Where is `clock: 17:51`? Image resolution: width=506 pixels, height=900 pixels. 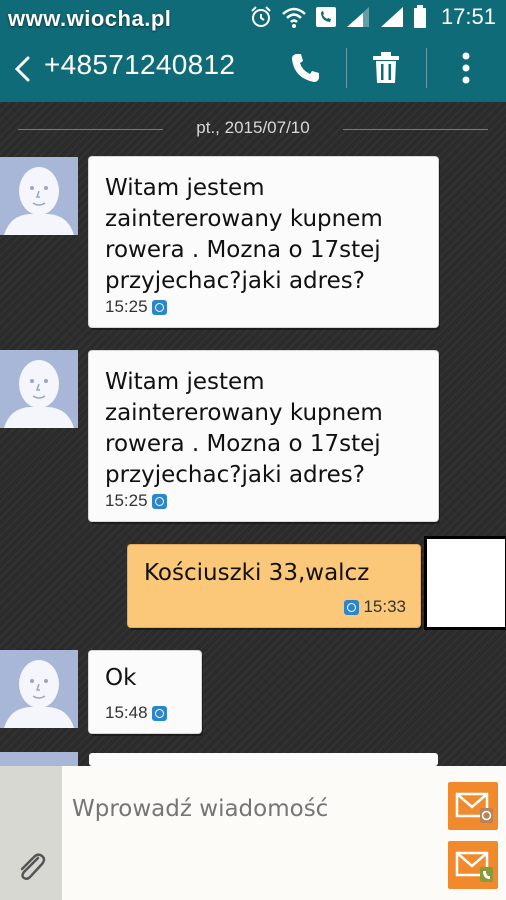 clock: 17:51 is located at coordinates (468, 16).